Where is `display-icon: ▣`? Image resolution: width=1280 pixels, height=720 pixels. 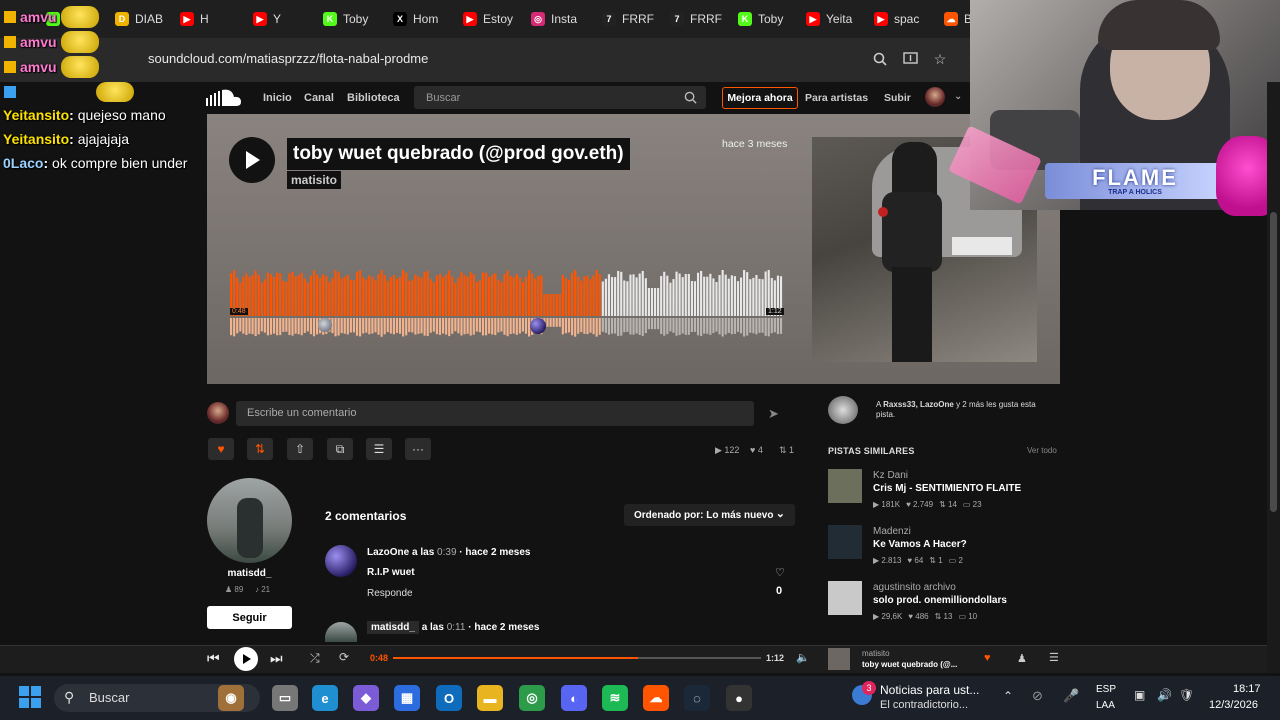
display-icon: ▣ is located at coordinates (1139, 695).